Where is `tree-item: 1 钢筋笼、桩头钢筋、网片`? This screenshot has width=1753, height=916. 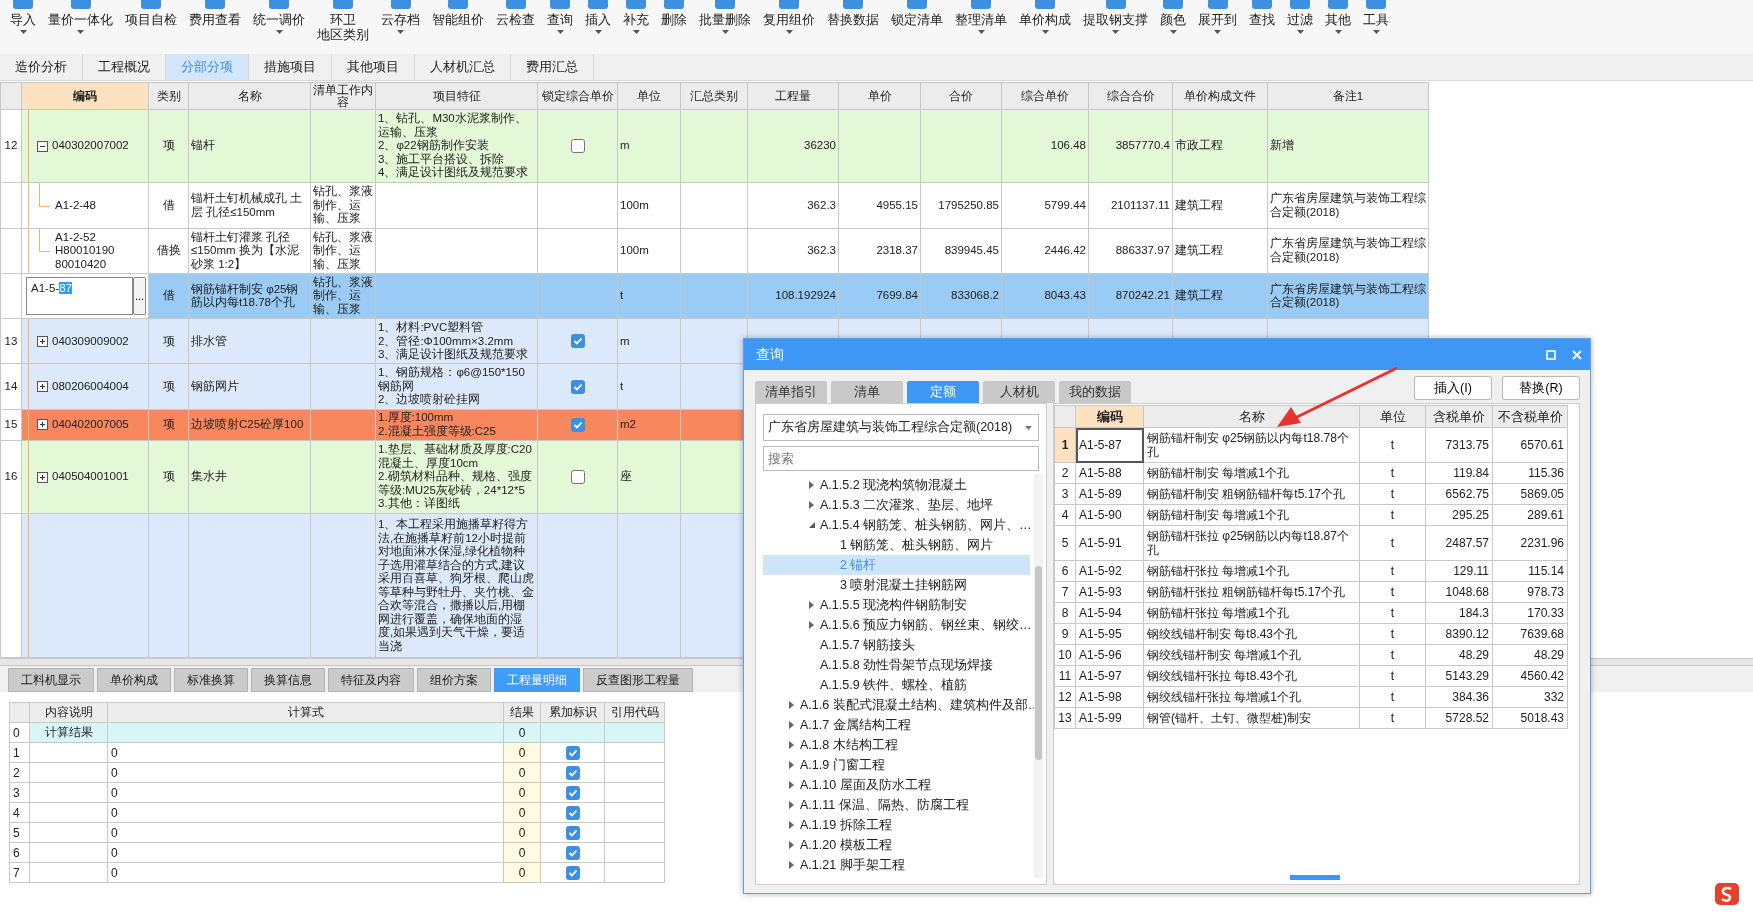
tree-item: 1 钢筋笼、桩头钢筋、网片 is located at coordinates (896, 545).